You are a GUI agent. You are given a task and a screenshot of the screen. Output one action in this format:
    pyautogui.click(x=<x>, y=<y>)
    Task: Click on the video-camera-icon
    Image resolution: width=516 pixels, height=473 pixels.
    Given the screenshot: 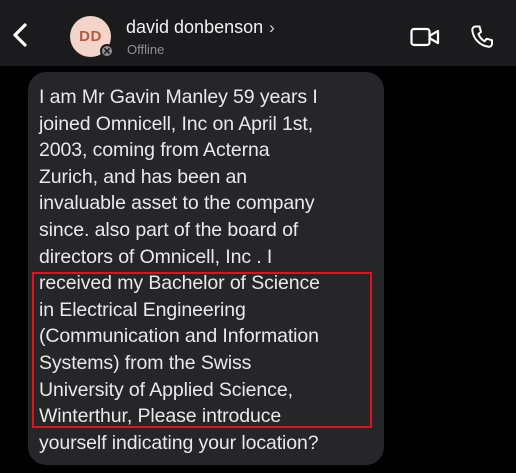 What is the action you would take?
    pyautogui.click(x=425, y=37)
    